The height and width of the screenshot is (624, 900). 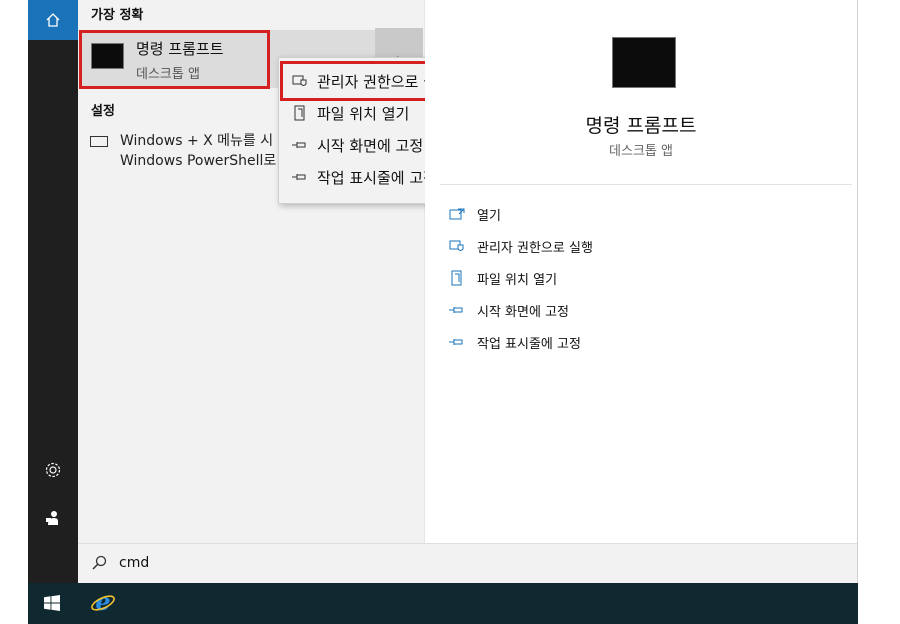 I want to click on user-button, so click(x=53, y=518).